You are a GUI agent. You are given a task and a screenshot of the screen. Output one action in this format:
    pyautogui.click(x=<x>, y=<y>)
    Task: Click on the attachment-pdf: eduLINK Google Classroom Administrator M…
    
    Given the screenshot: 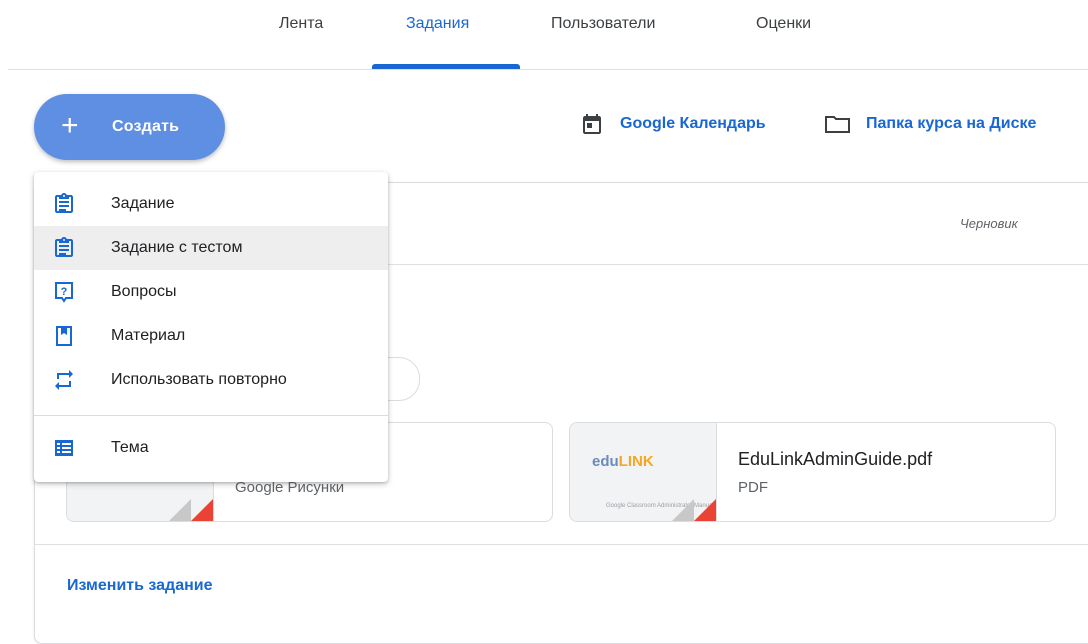 What is the action you would take?
    pyautogui.click(x=812, y=472)
    